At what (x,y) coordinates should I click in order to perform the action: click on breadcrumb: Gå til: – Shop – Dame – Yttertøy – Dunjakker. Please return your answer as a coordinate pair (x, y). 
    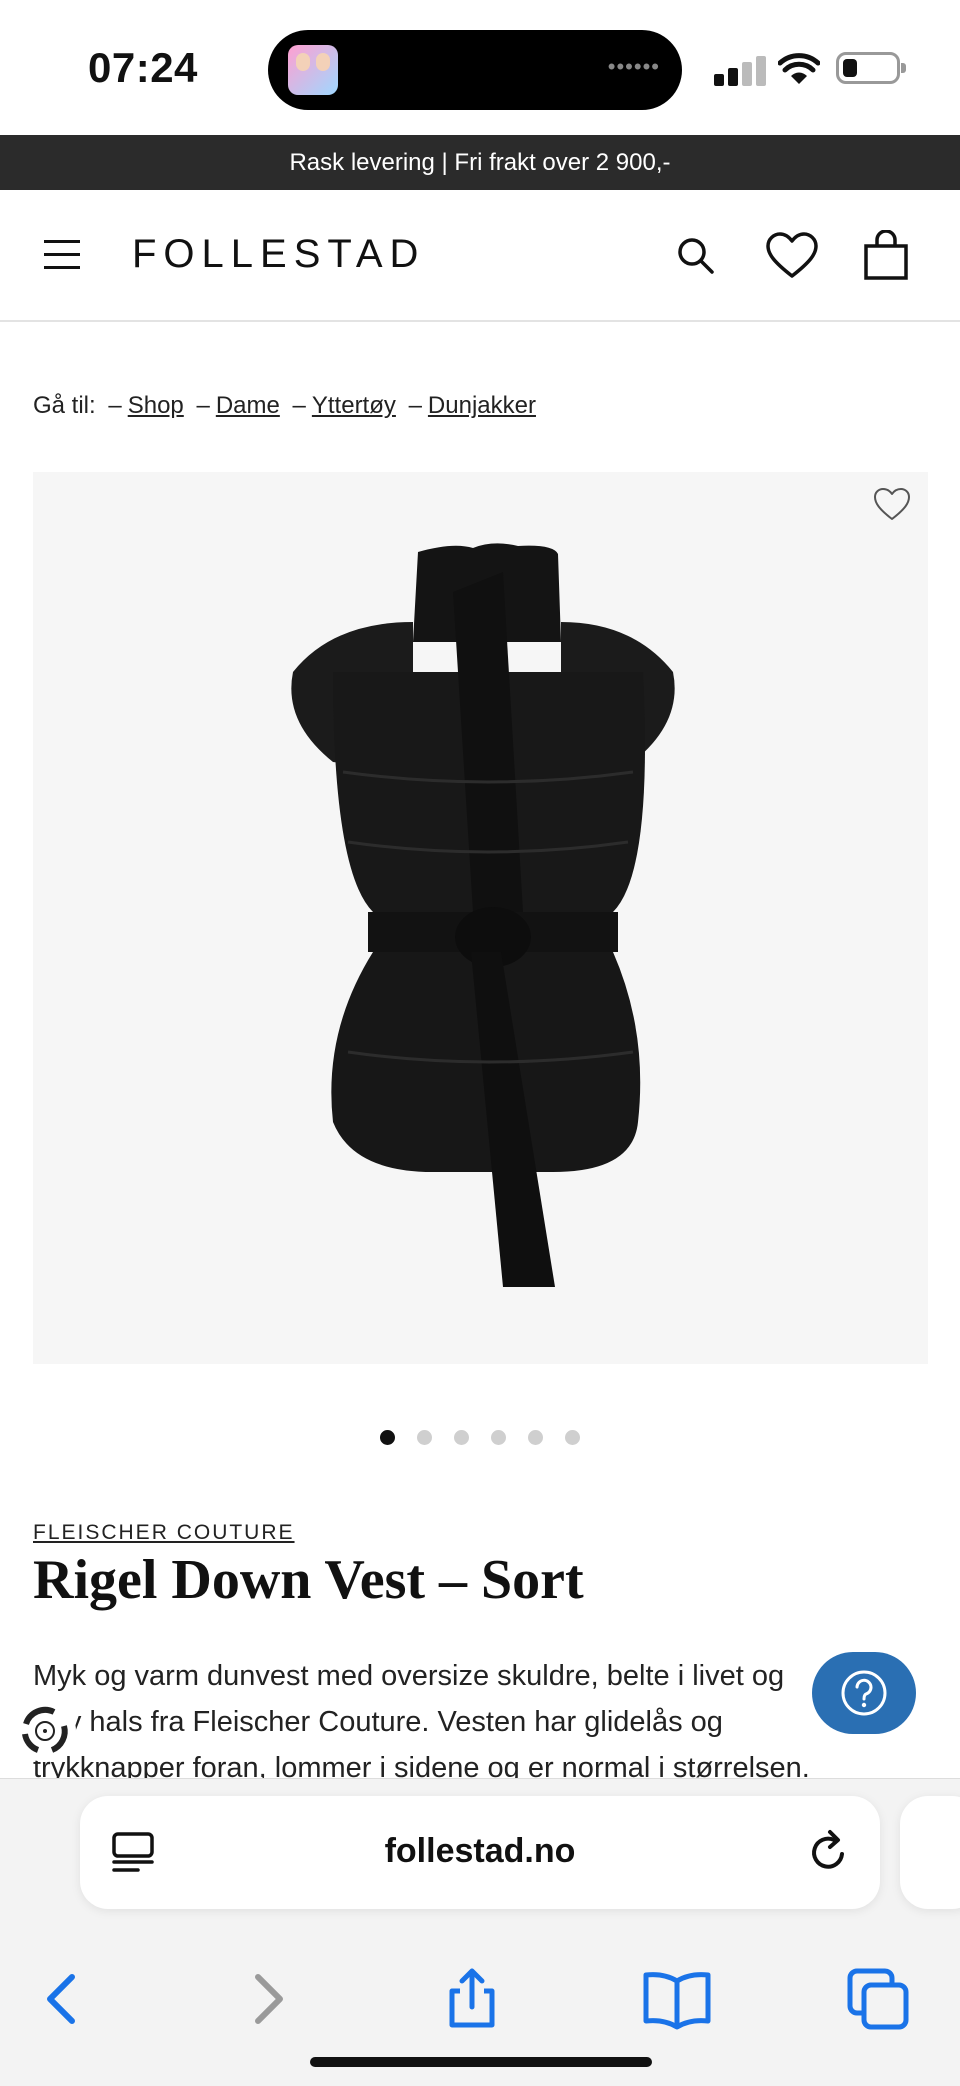
    Looking at the image, I should click on (284, 405).